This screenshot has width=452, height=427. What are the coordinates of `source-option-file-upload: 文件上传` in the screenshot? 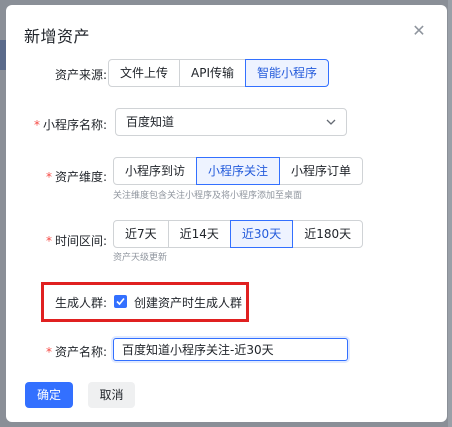 It's located at (144, 73).